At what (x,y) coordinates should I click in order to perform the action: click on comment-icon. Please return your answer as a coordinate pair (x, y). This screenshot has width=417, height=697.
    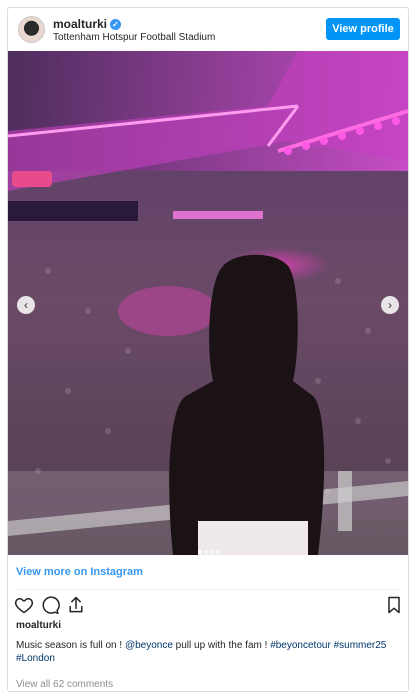
    Looking at the image, I should click on (50, 605).